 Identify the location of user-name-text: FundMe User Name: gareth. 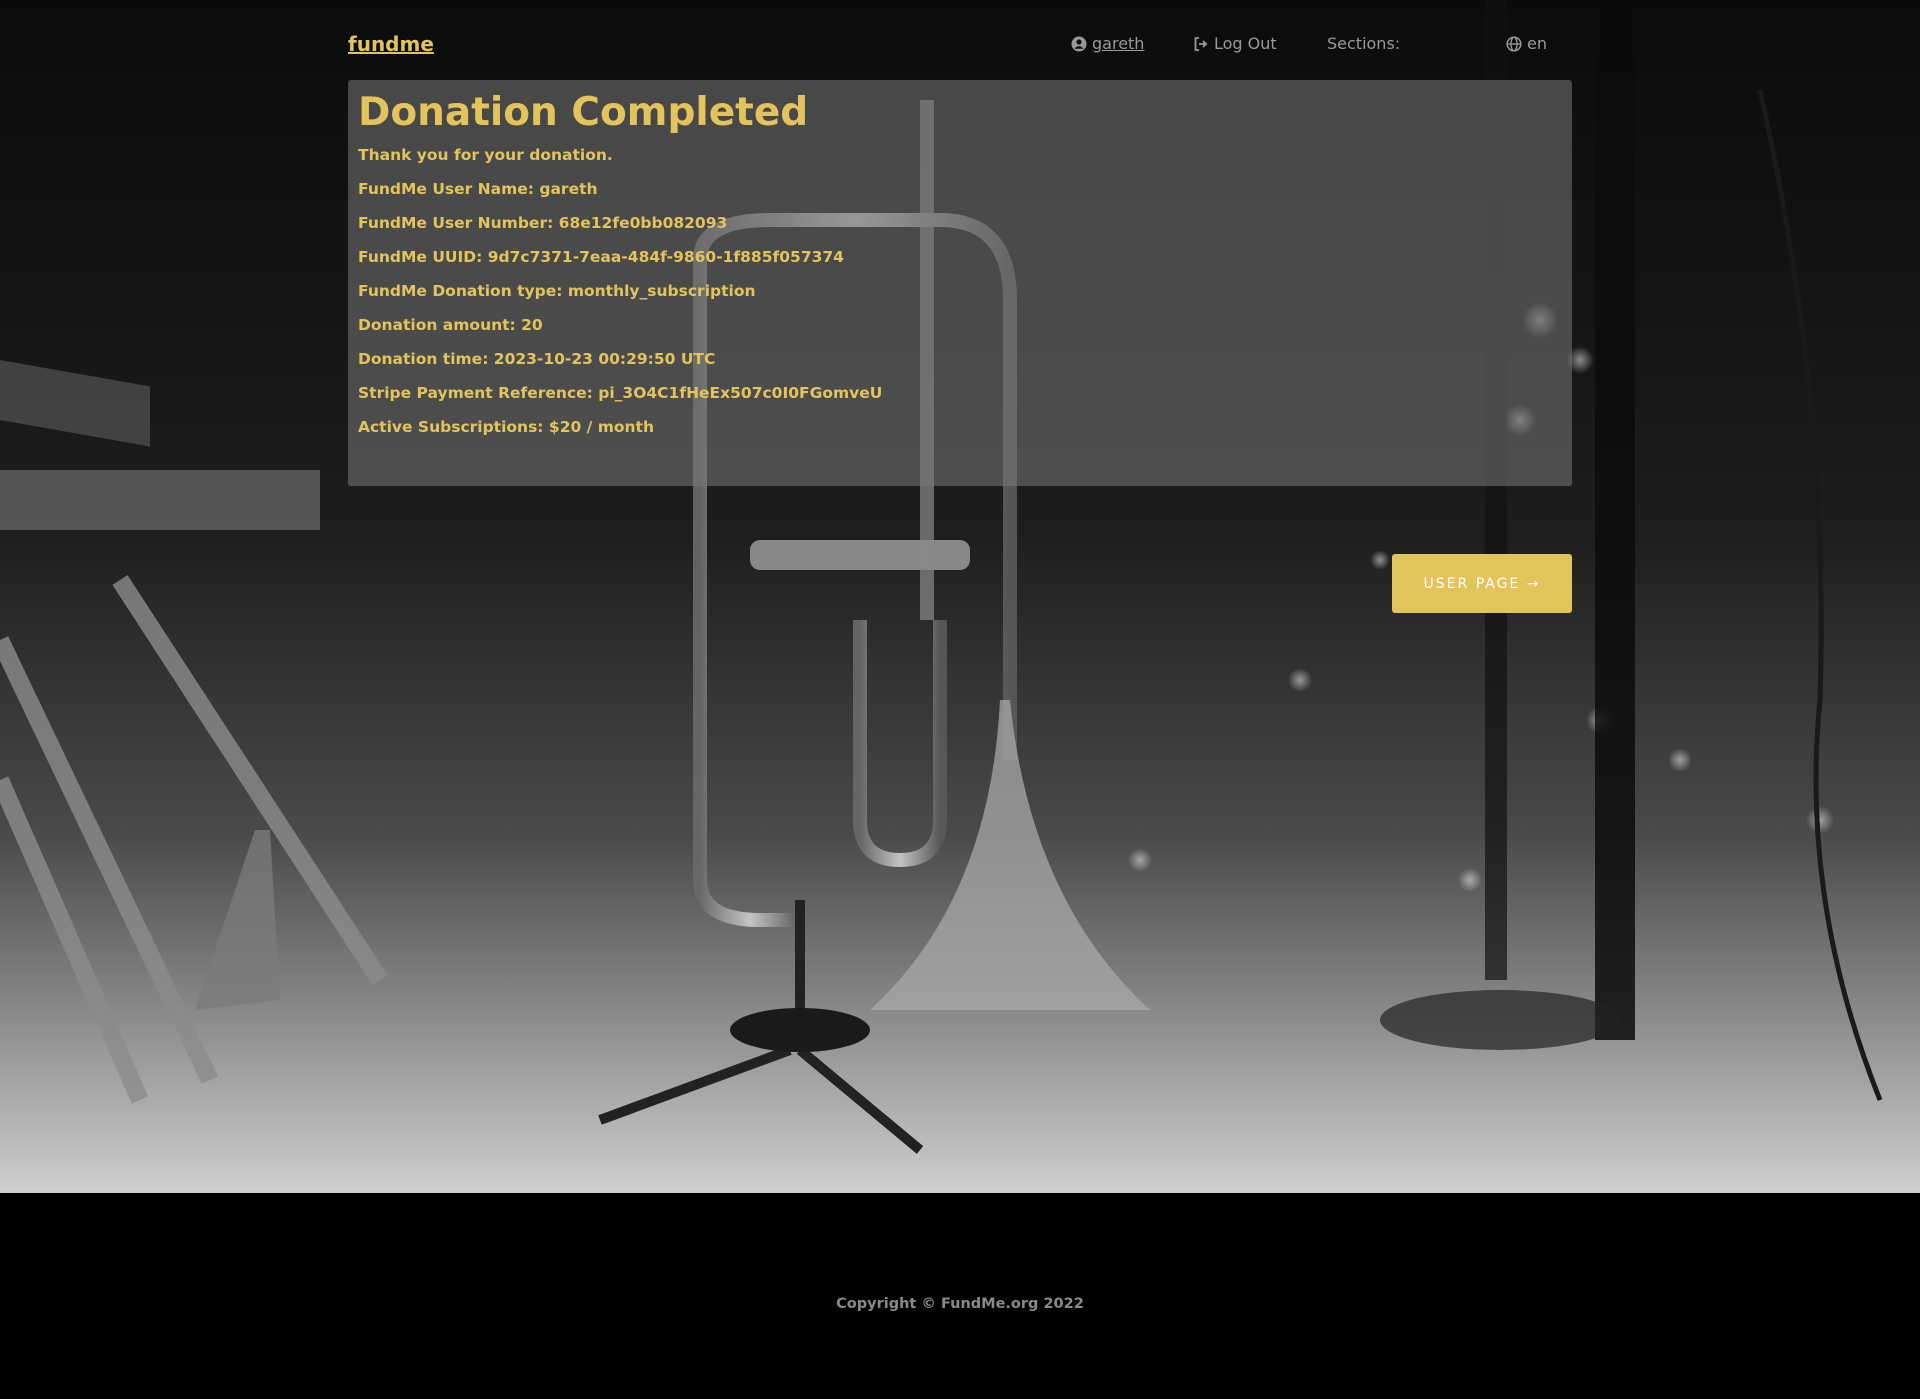
(478, 189).